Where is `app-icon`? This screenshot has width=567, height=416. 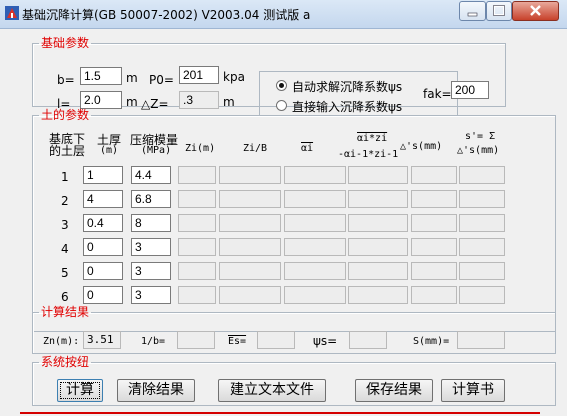 app-icon is located at coordinates (12, 13).